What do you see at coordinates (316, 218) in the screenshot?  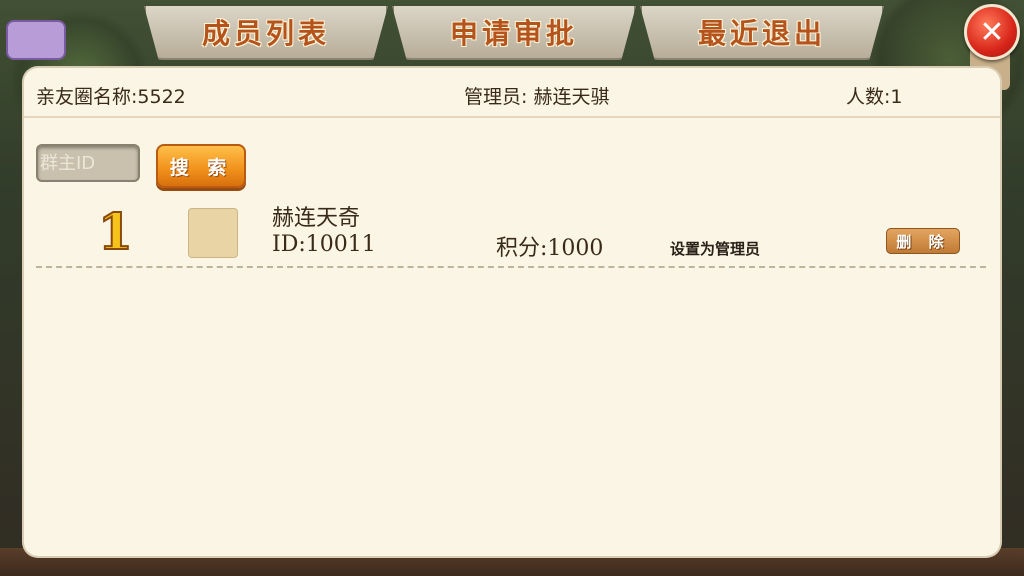 I see `member-name: 赫连天奇` at bounding box center [316, 218].